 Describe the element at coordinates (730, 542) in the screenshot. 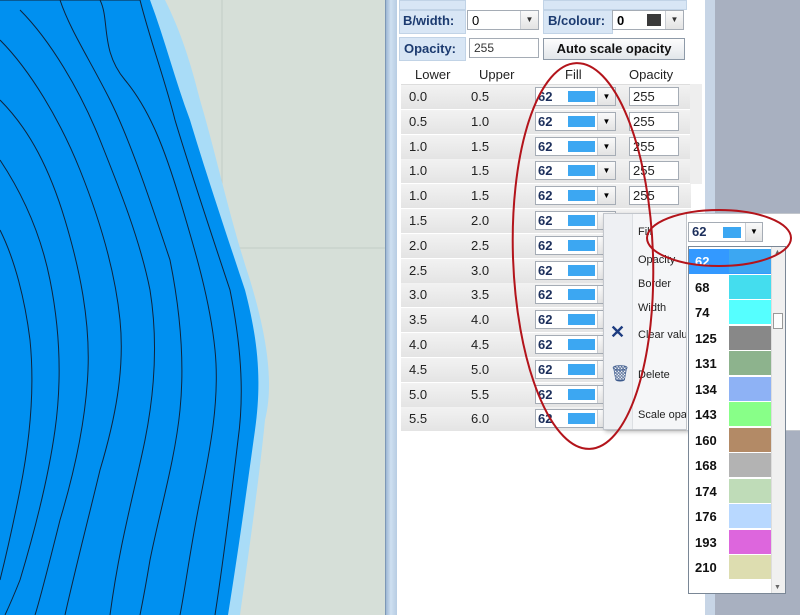

I see `dropdown-option: 193` at that location.